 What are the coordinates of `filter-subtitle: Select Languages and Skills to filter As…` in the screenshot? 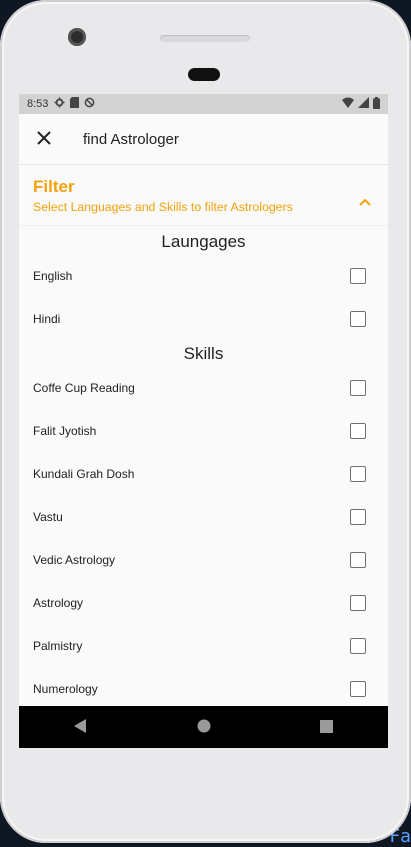 It's located at (163, 207).